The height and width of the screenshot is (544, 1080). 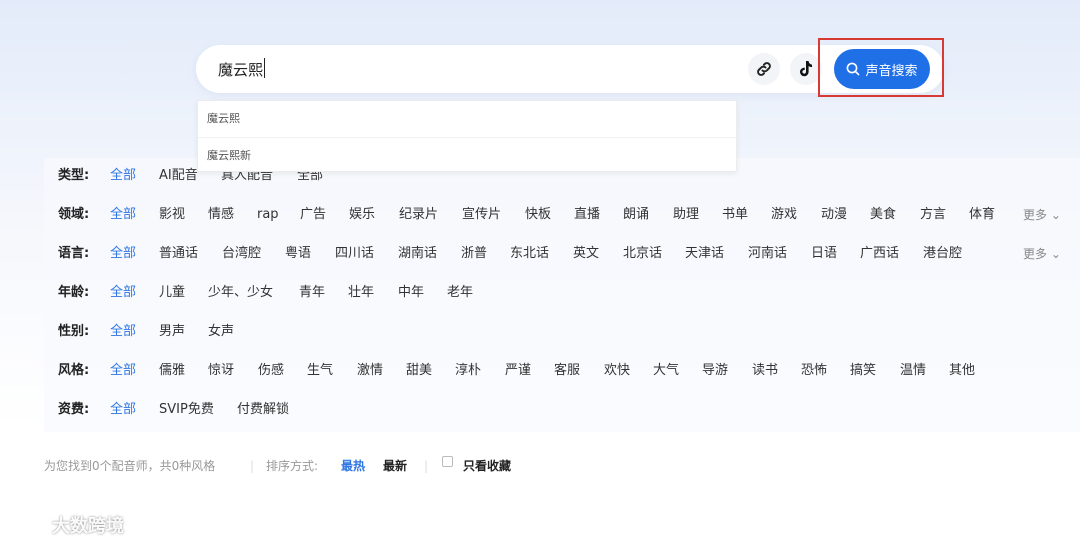 I want to click on filter-option: 港台腔, so click(x=942, y=254).